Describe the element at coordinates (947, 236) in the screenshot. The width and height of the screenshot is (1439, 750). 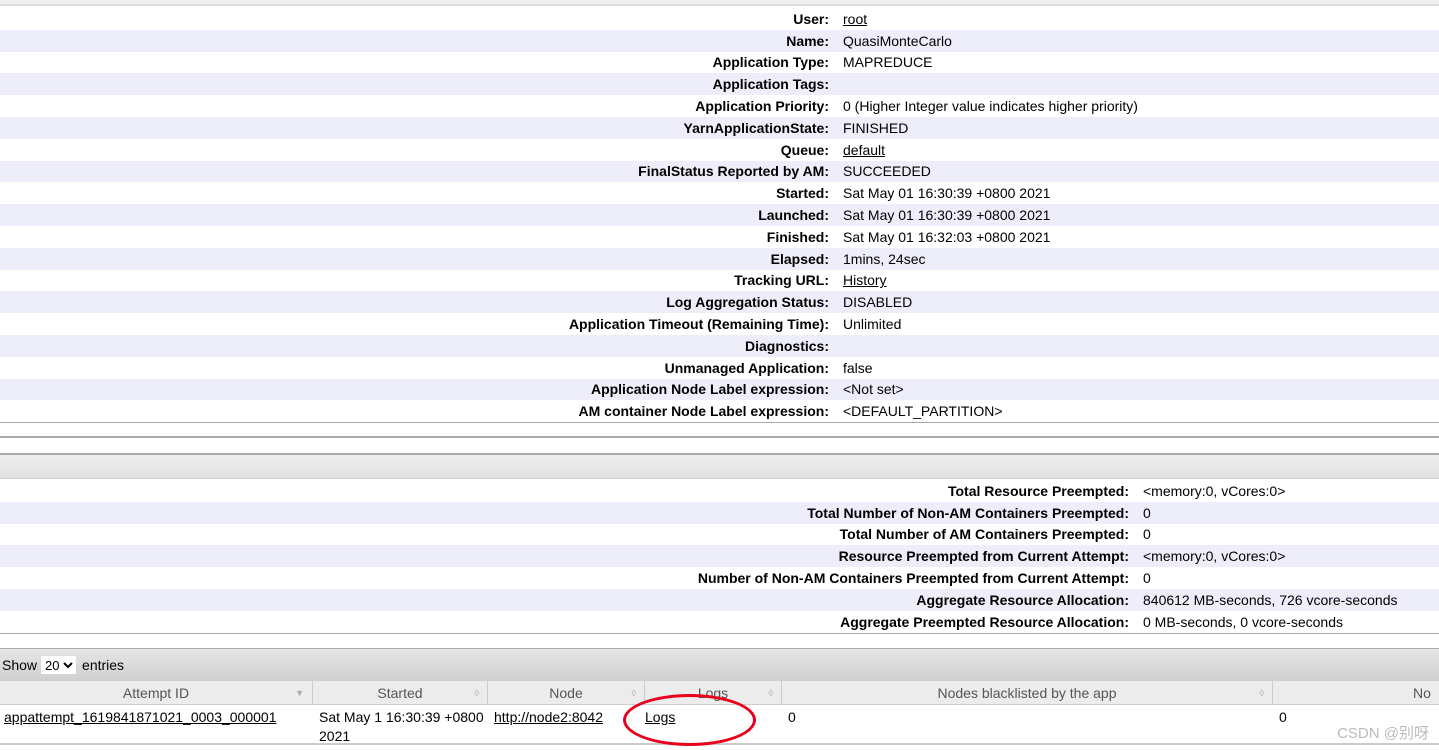
I see `info-value: Sat May 01 16:32:03 +0800 2021` at that location.